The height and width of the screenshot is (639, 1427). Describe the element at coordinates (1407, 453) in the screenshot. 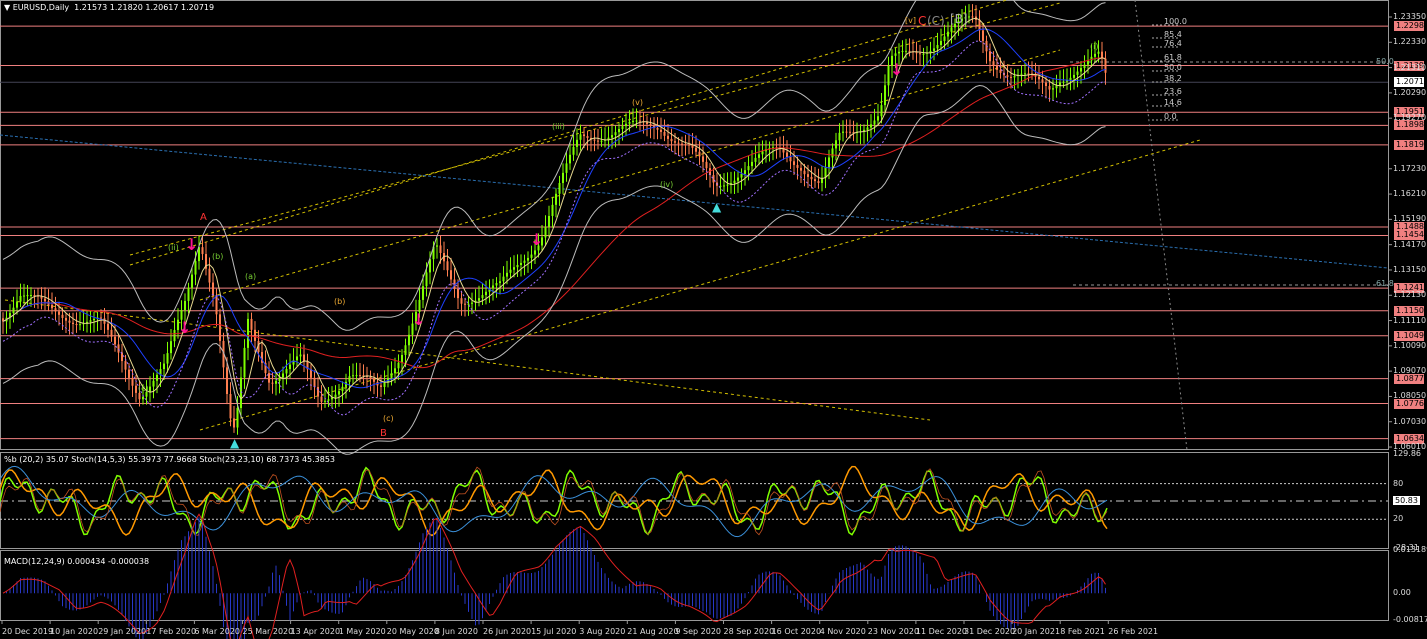

I see `oscillator-tick-label: 129.86` at that location.